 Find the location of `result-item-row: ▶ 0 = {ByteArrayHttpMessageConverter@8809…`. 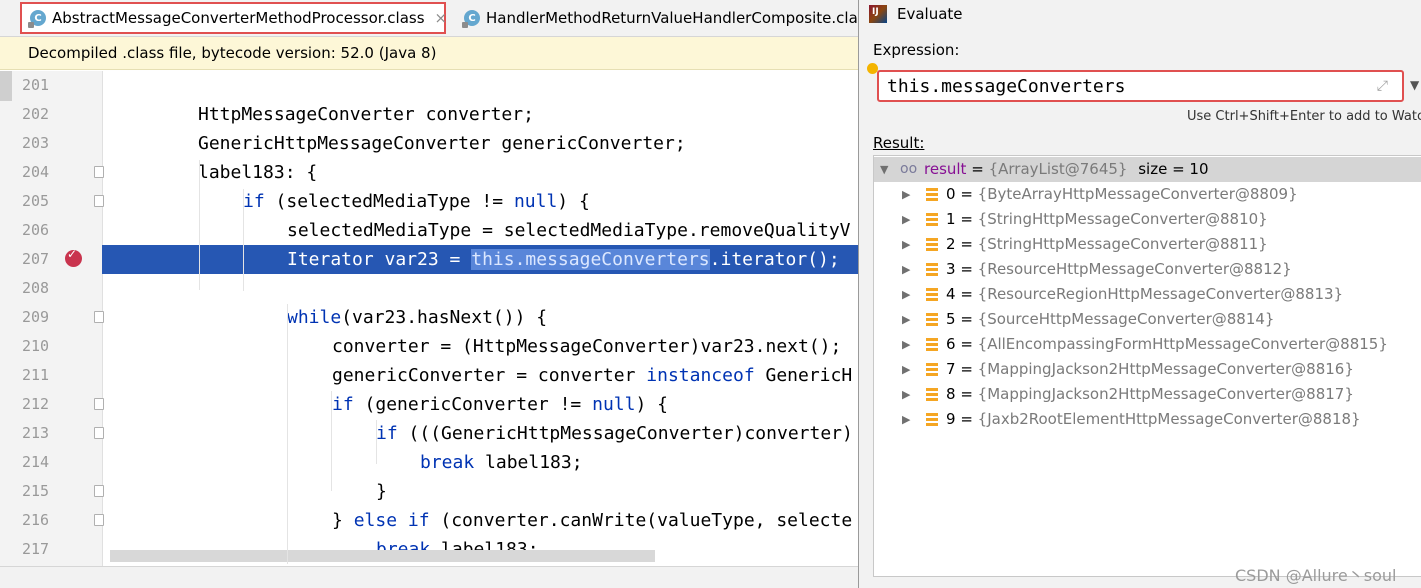

result-item-row: ▶ 0 = {ByteArrayHttpMessageConverter@8809… is located at coordinates (1147, 194).